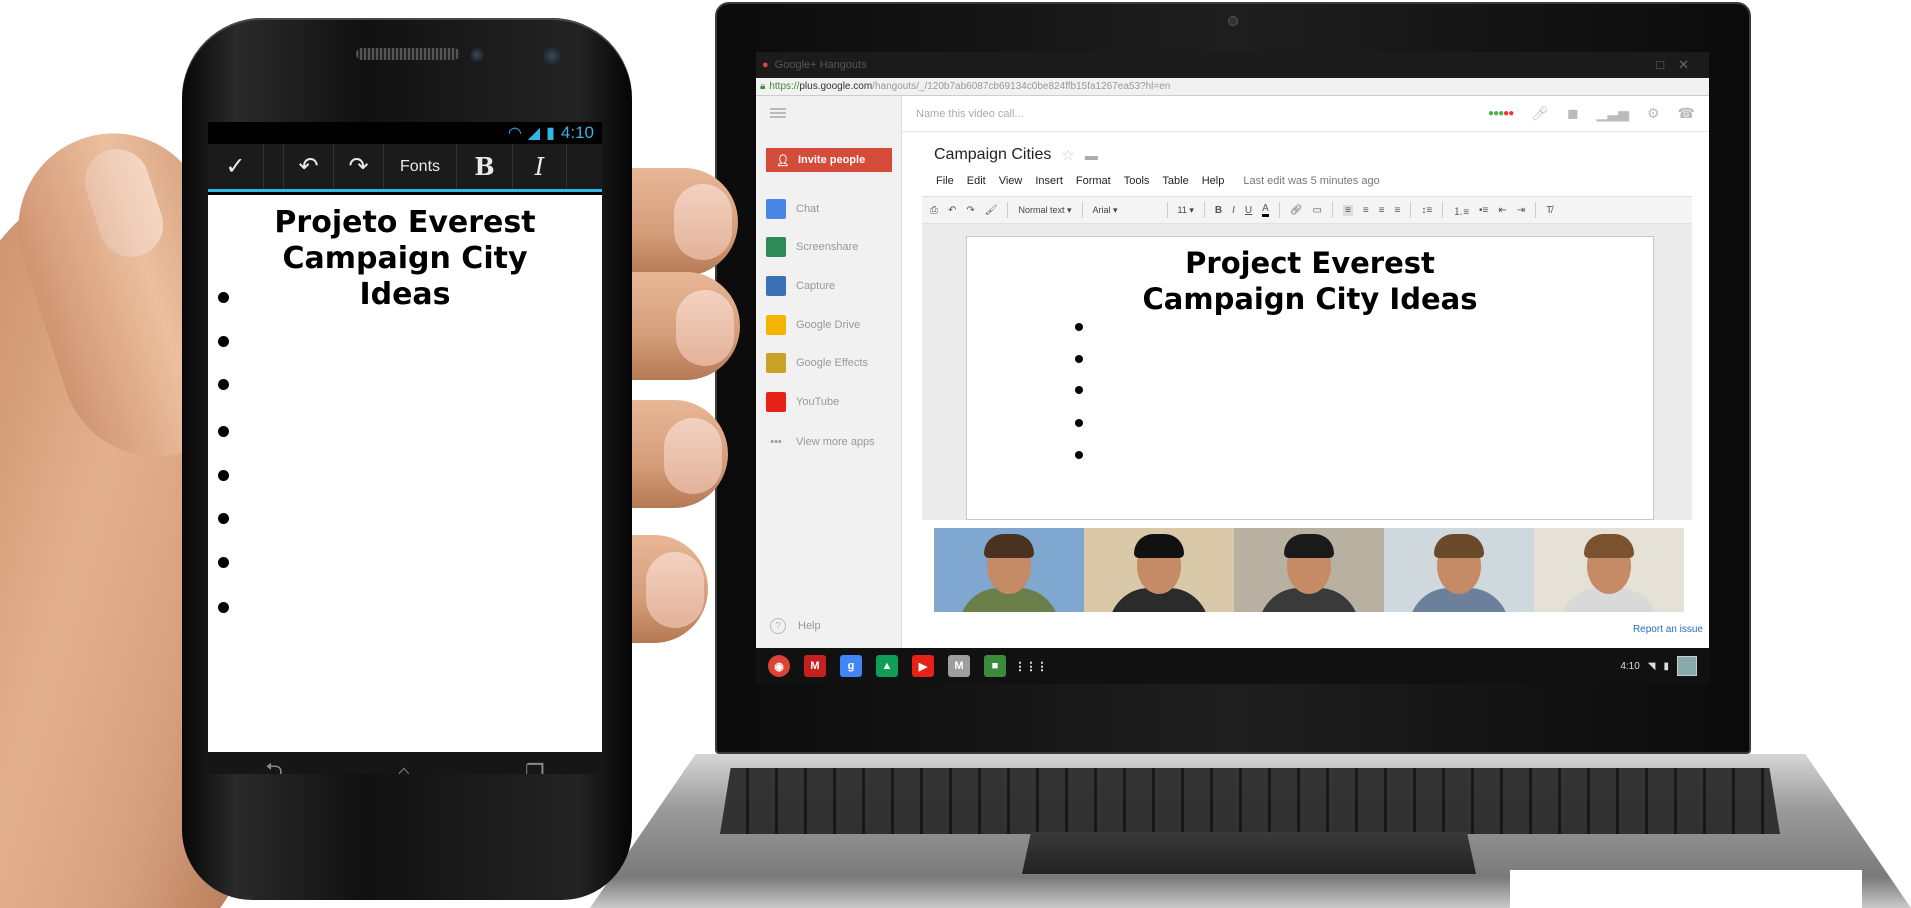 The height and width of the screenshot is (908, 1911). Describe the element at coordinates (995, 666) in the screenshot. I see `hangouts-icon: ■` at that location.